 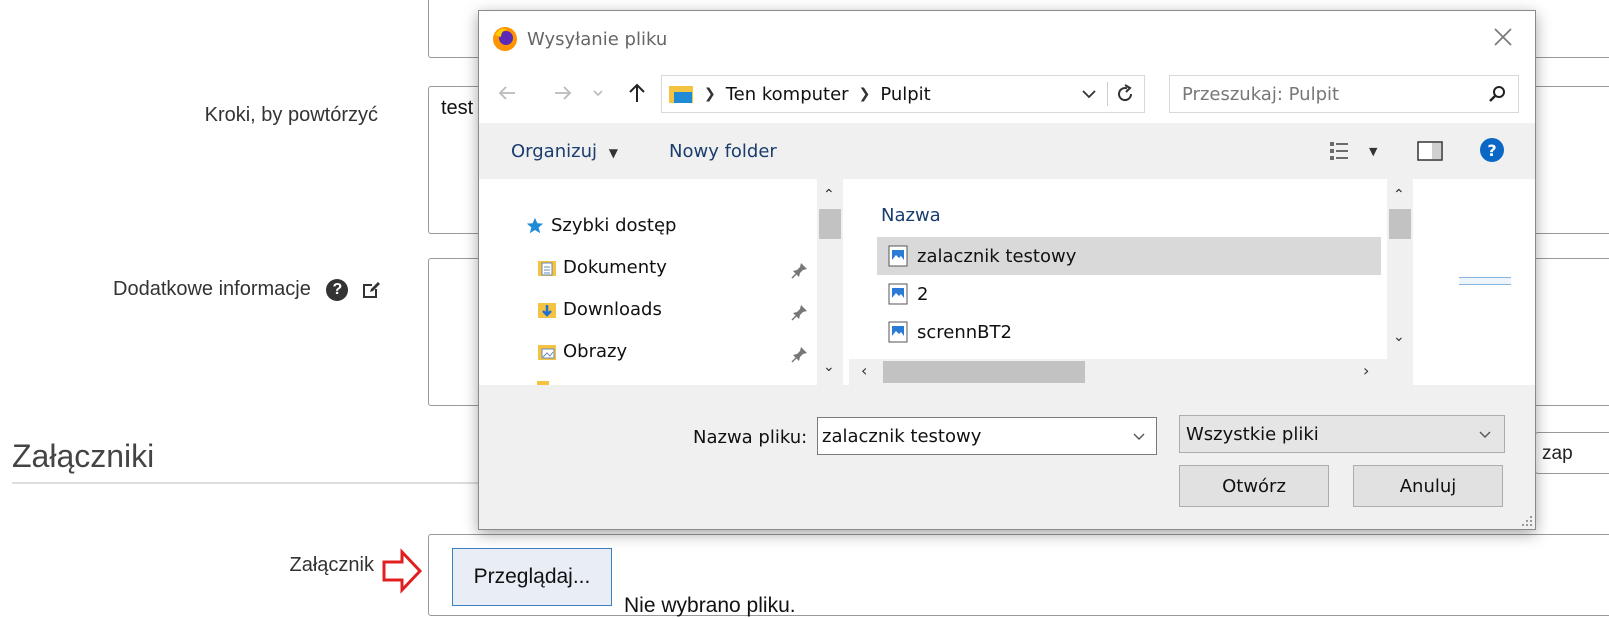 What do you see at coordinates (547, 352) in the screenshot?
I see `pictures-folder-icon` at bounding box center [547, 352].